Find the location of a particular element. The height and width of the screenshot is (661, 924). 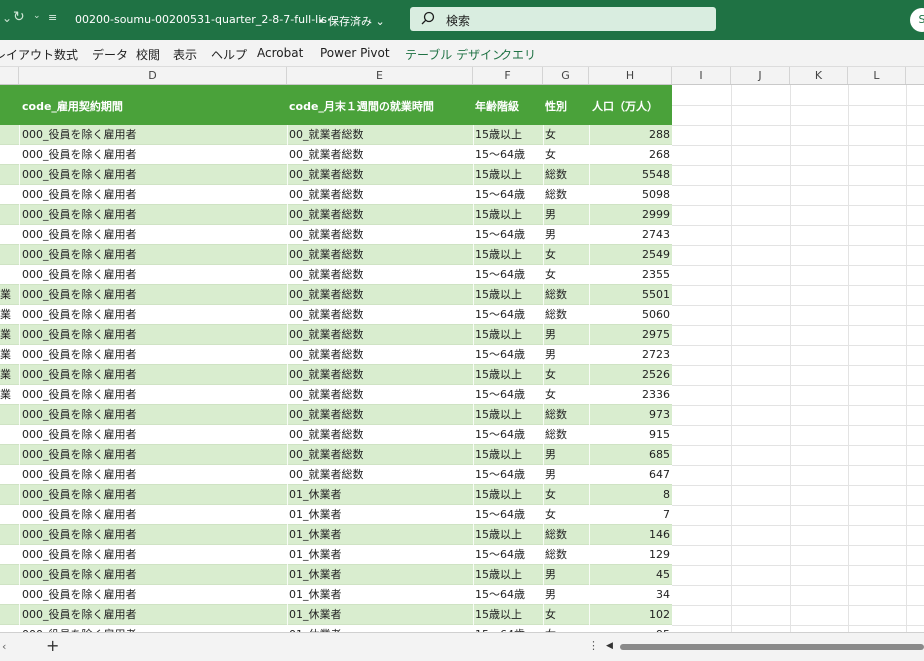

table-row: 000_役員を除く雇用者 01_休業者 15歳以上 総数 146 is located at coordinates (336, 535).